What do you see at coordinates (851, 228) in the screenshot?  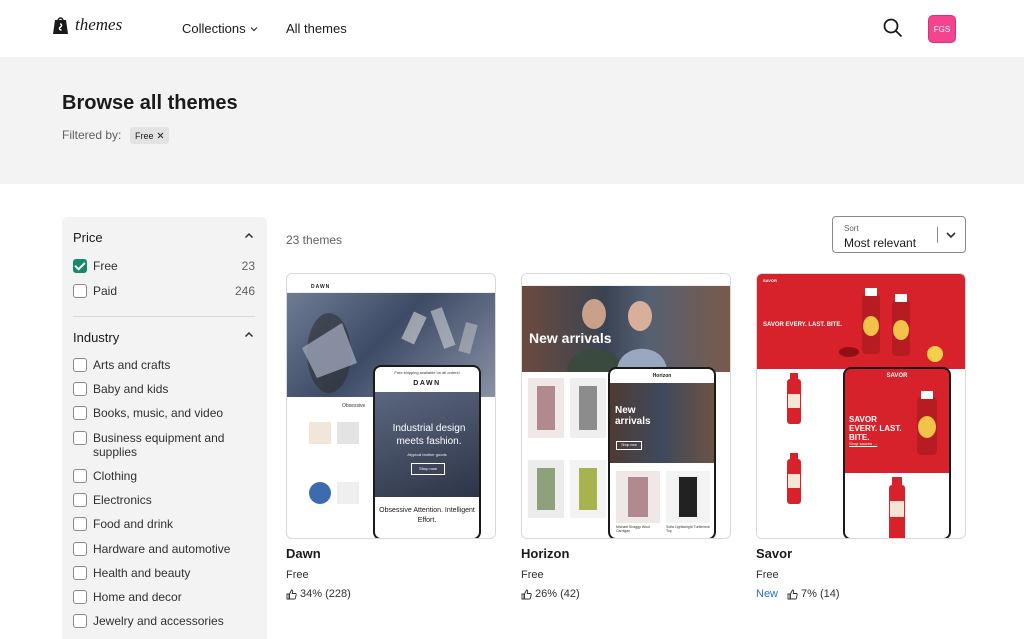 I see `sort-label: Sort` at bounding box center [851, 228].